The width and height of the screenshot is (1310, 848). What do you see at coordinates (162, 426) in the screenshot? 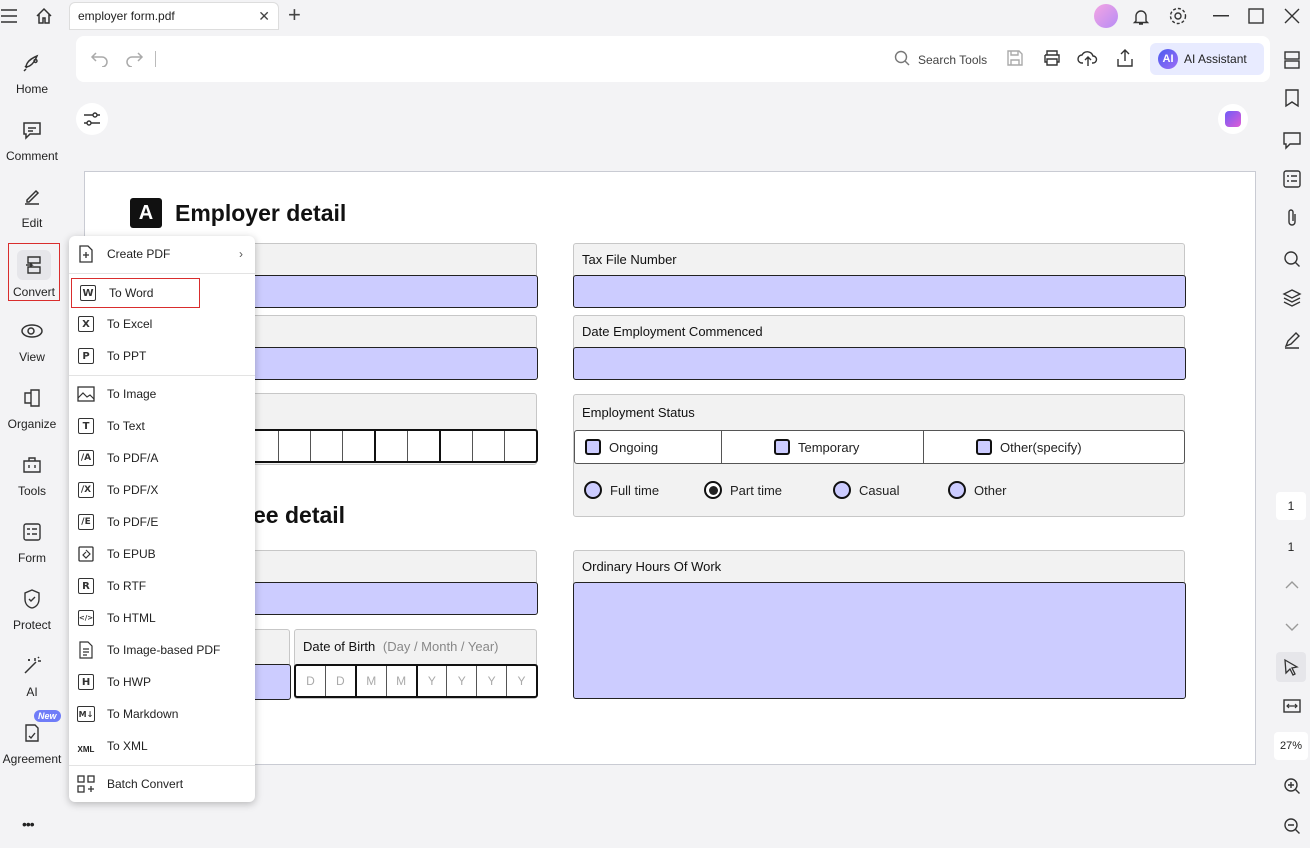
I see `menu-item-to-text: T To Text` at bounding box center [162, 426].